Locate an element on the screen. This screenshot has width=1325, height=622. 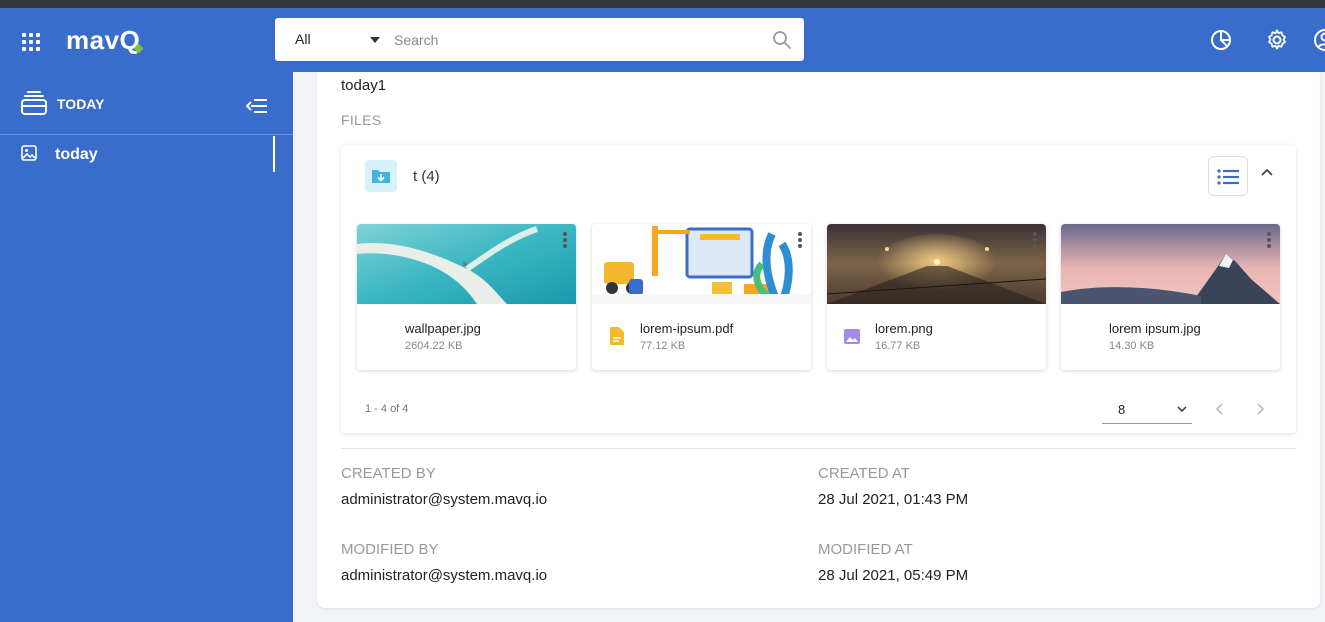
search-input is located at coordinates (574, 39).